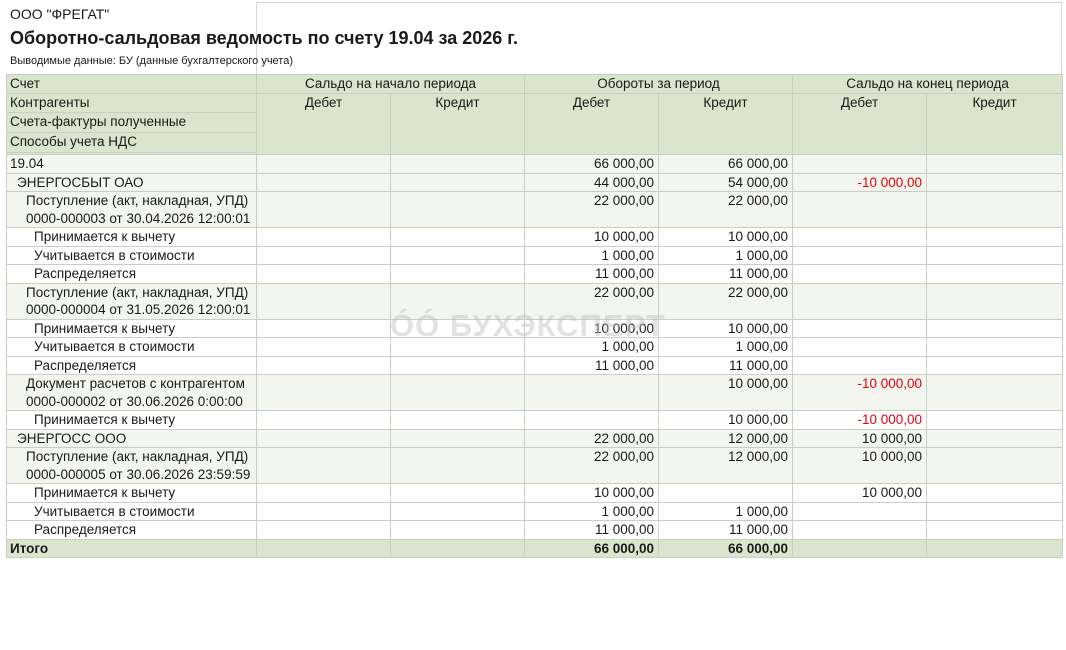 Image resolution: width=1066 pixels, height=650 pixels. What do you see at coordinates (1061, 38) in the screenshot?
I see `divider` at bounding box center [1061, 38].